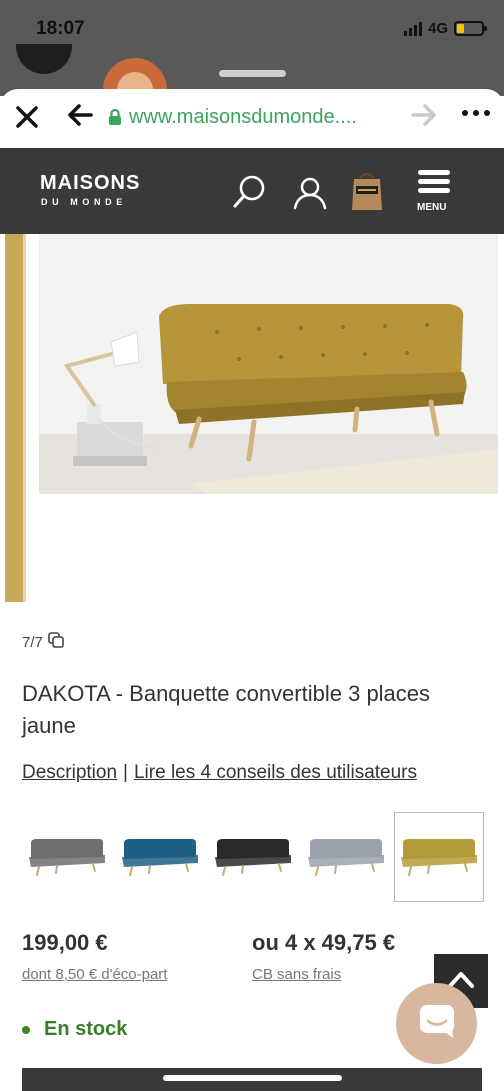 The image size is (504, 1091). What do you see at coordinates (32, 642) in the screenshot?
I see `image-counter-text: 7/7` at bounding box center [32, 642].